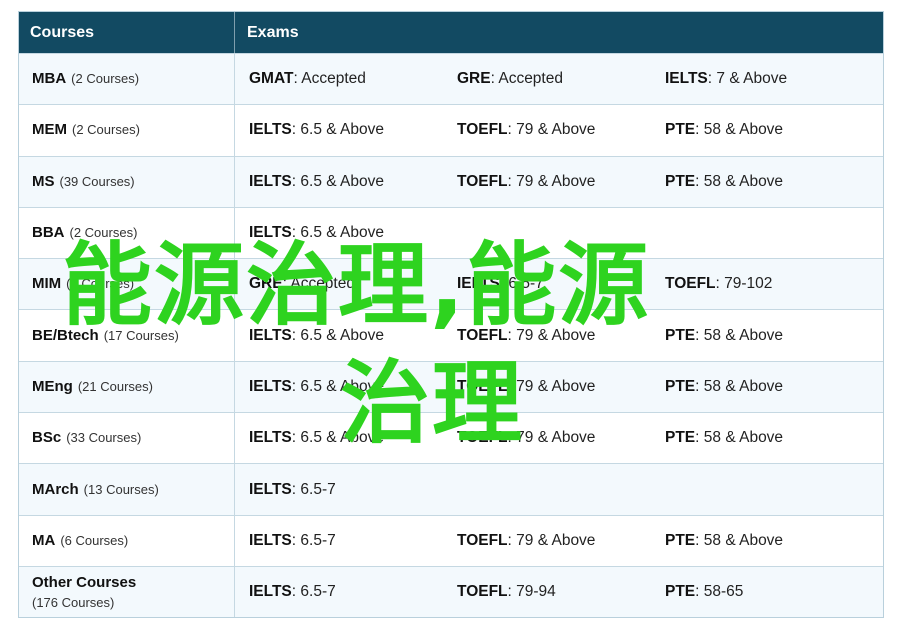 The height and width of the screenshot is (639, 901). Describe the element at coordinates (94, 540) in the screenshot. I see `course-count: (6 Courses)` at that location.